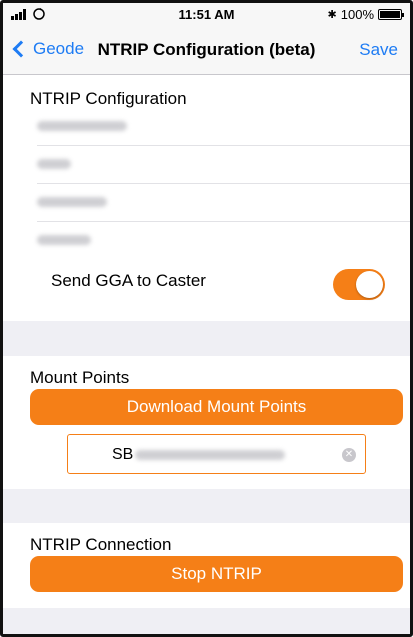 The image size is (413, 637). I want to click on send-gga-toggle, so click(359, 284).